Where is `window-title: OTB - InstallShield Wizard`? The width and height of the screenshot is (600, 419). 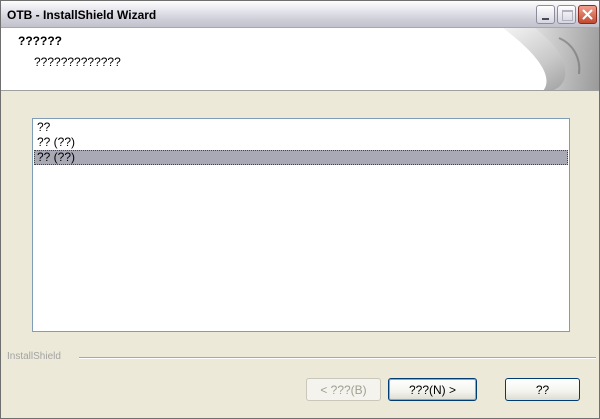 window-title: OTB - InstallShield Wizard is located at coordinates (82, 15).